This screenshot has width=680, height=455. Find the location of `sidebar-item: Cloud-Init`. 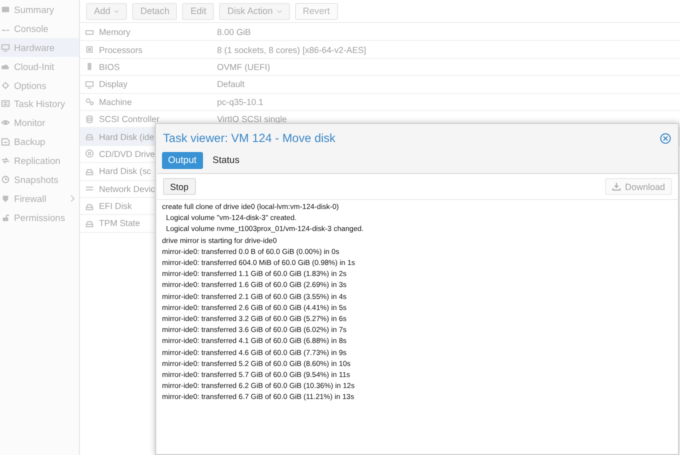

sidebar-item: Cloud-Init is located at coordinates (39, 66).